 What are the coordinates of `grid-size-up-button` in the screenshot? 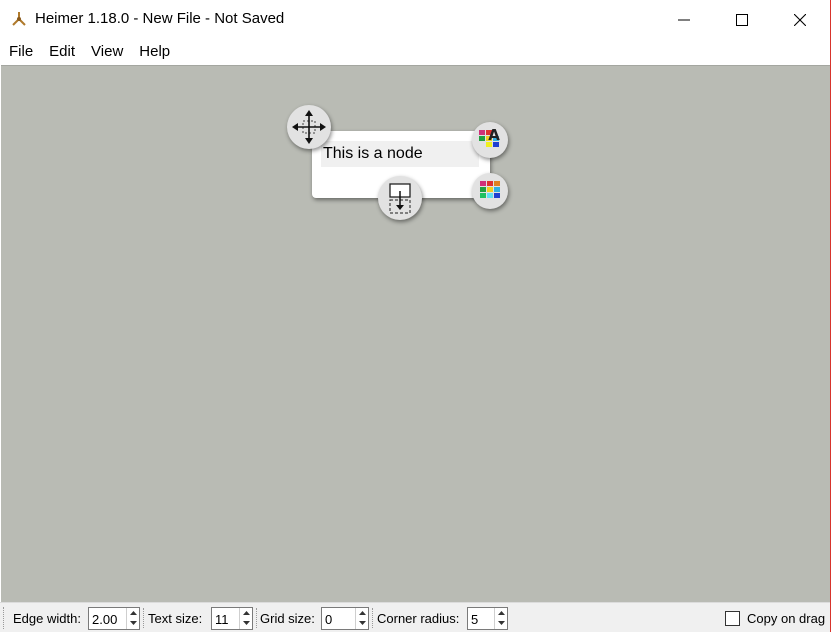 It's located at (362, 613).